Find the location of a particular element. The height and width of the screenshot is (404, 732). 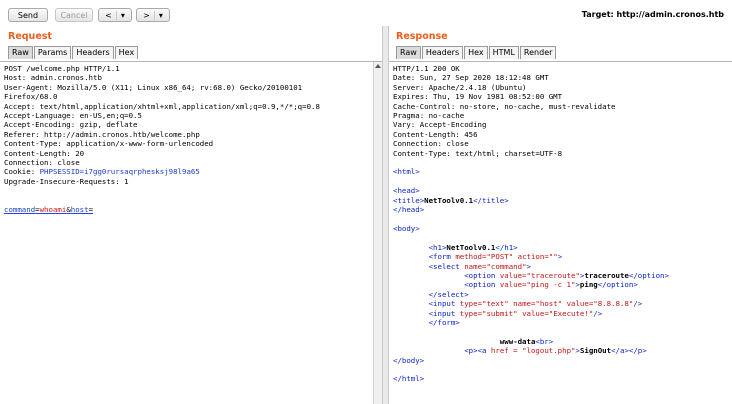

html-tag: <body> is located at coordinates (406, 228).